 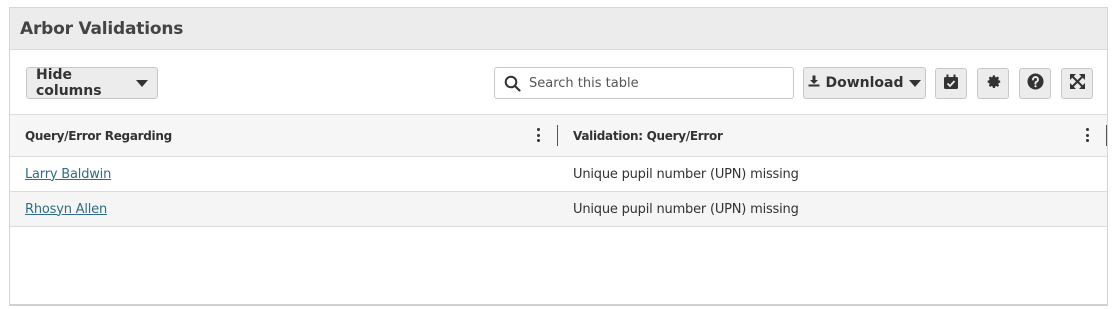 I want to click on expand-icon, so click(x=1077, y=83).